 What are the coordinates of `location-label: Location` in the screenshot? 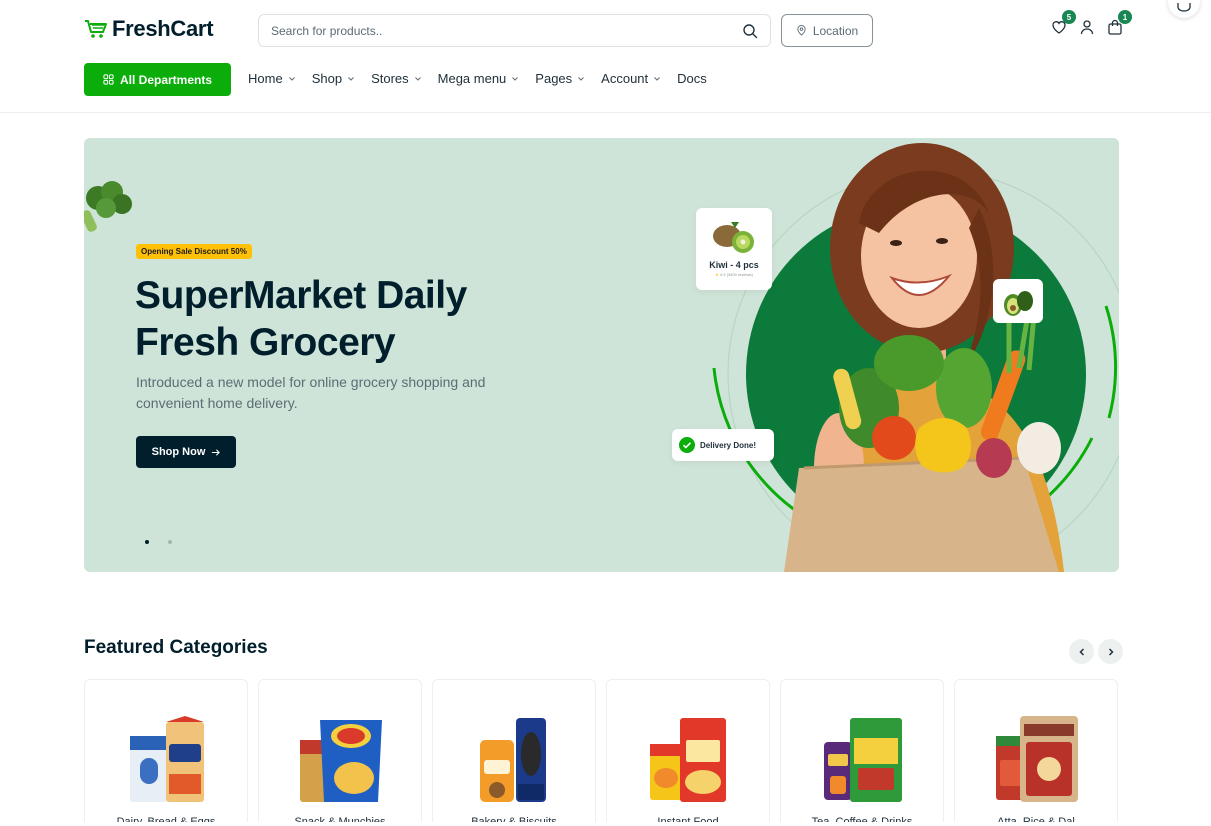 It's located at (835, 30).